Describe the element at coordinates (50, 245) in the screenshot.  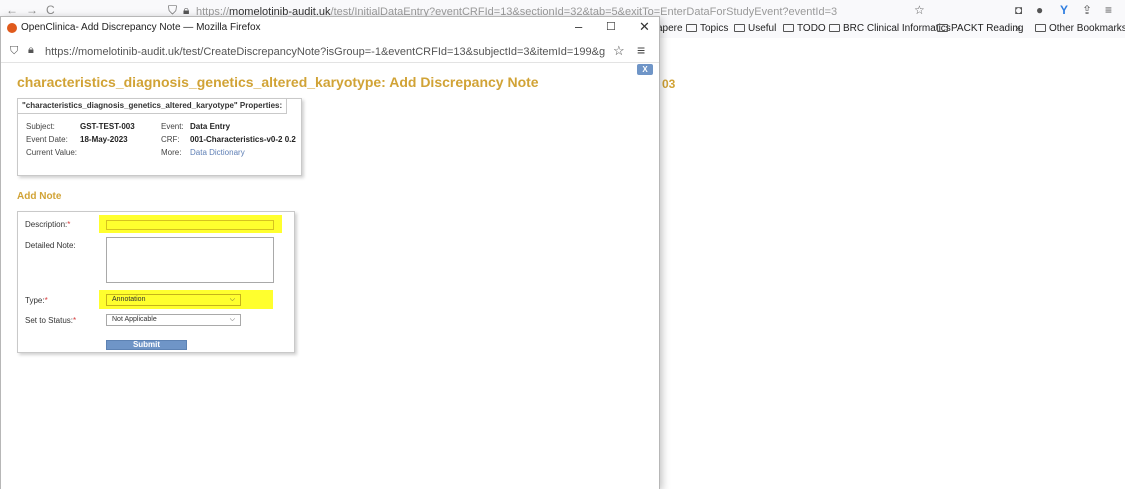
I see `detailed-note-label: Detailed Note:` at that location.